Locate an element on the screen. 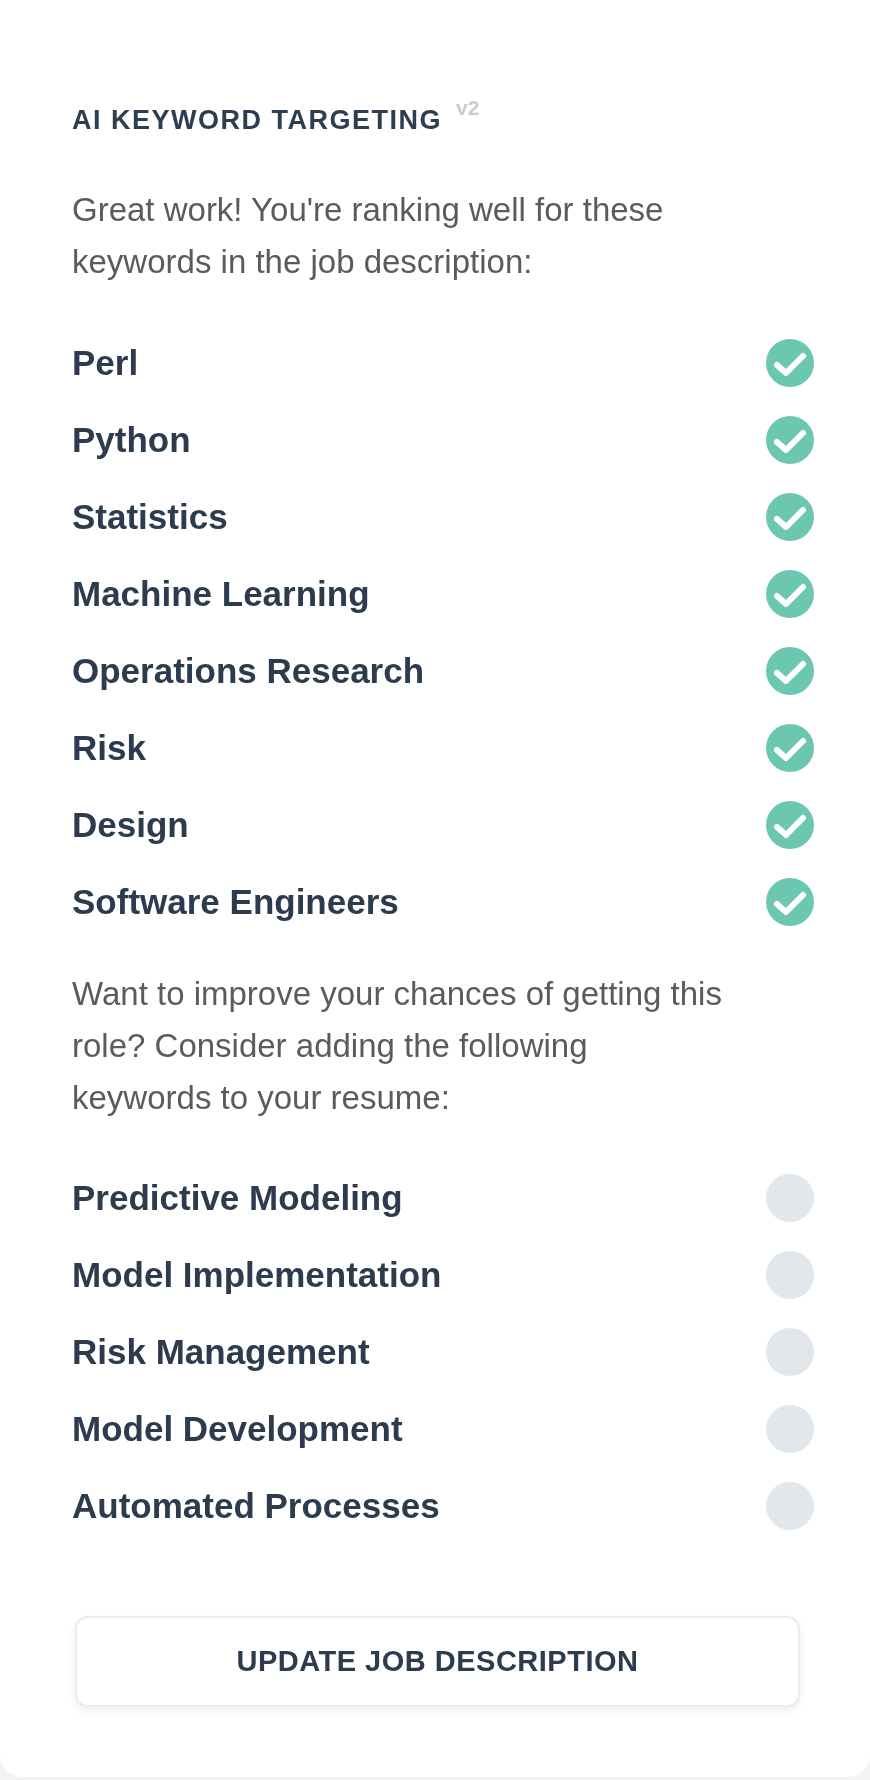 This screenshot has height=1780, width=870. keyword-label: Design is located at coordinates (130, 824).